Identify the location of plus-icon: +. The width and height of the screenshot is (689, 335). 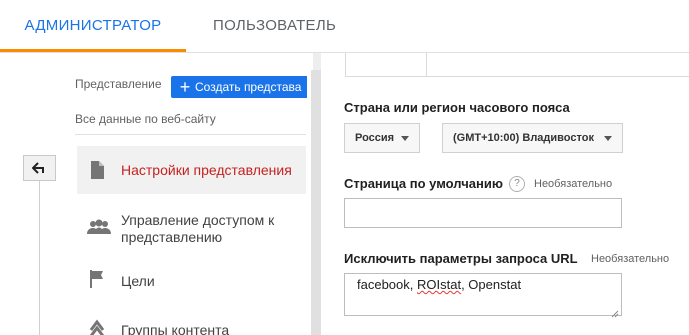
(185, 87).